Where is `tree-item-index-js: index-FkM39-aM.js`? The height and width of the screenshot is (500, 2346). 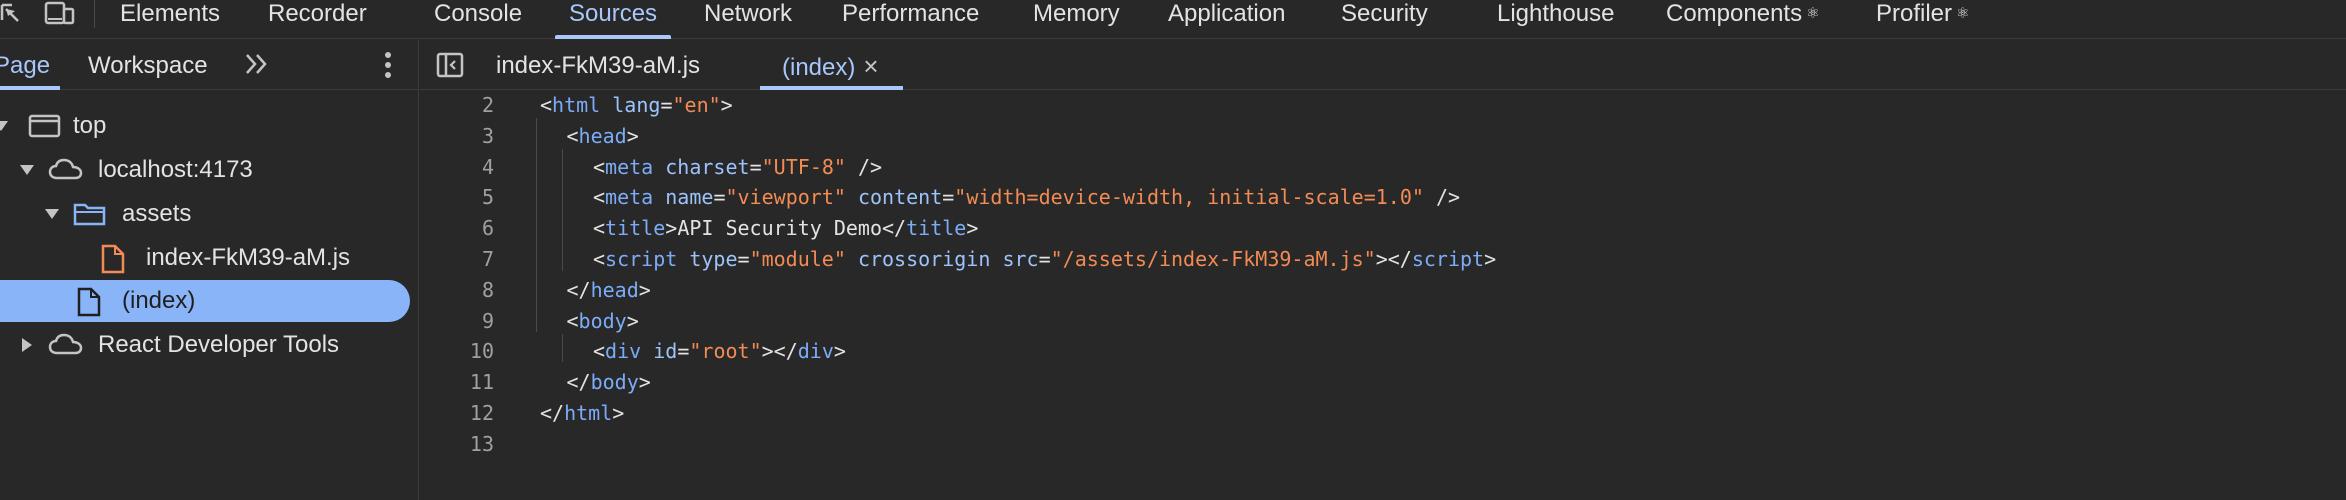
tree-item-index-js: index-FkM39-aM.js is located at coordinates (205, 258).